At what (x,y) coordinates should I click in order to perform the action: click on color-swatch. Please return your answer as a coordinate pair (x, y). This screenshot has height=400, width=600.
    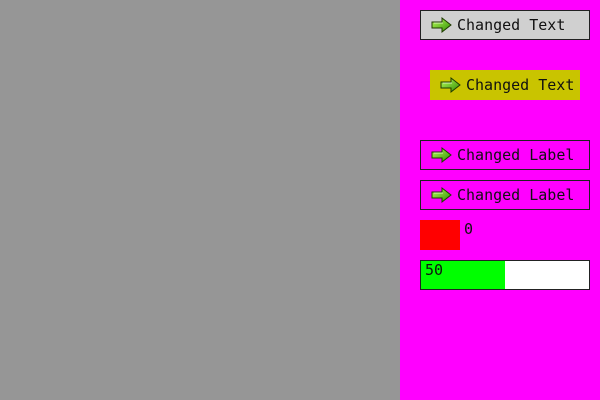
    Looking at the image, I should click on (440, 235).